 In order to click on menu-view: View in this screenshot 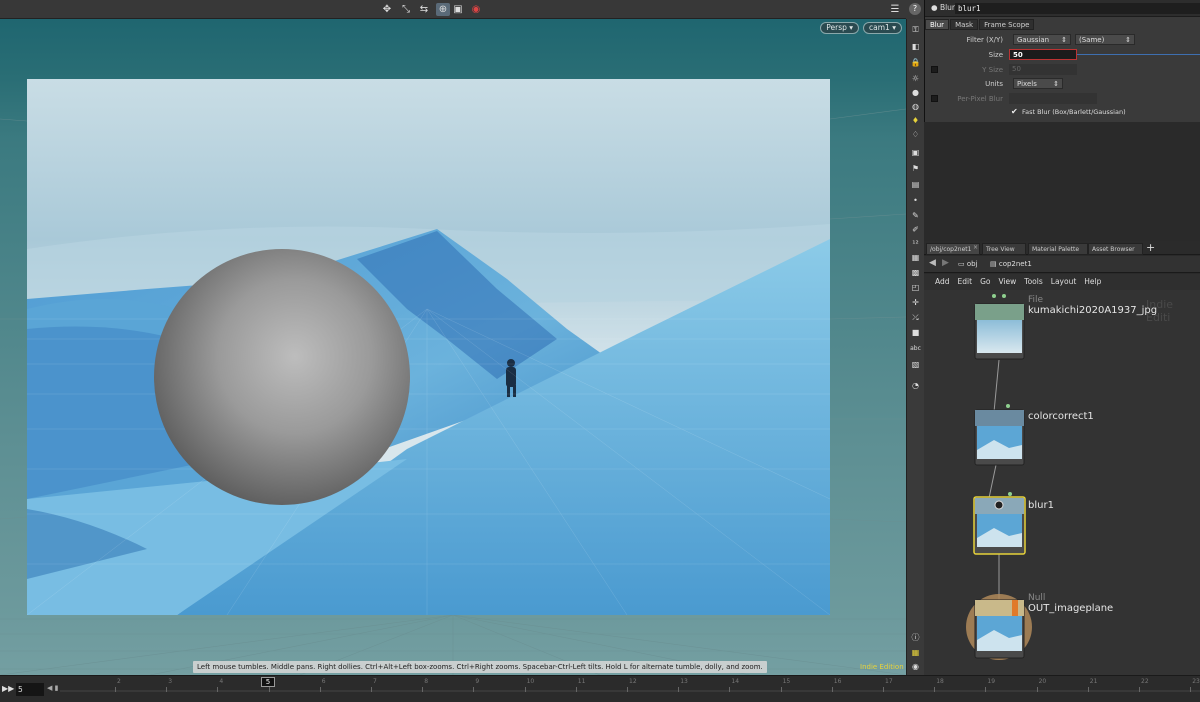, I will do `click(1007, 282)`.